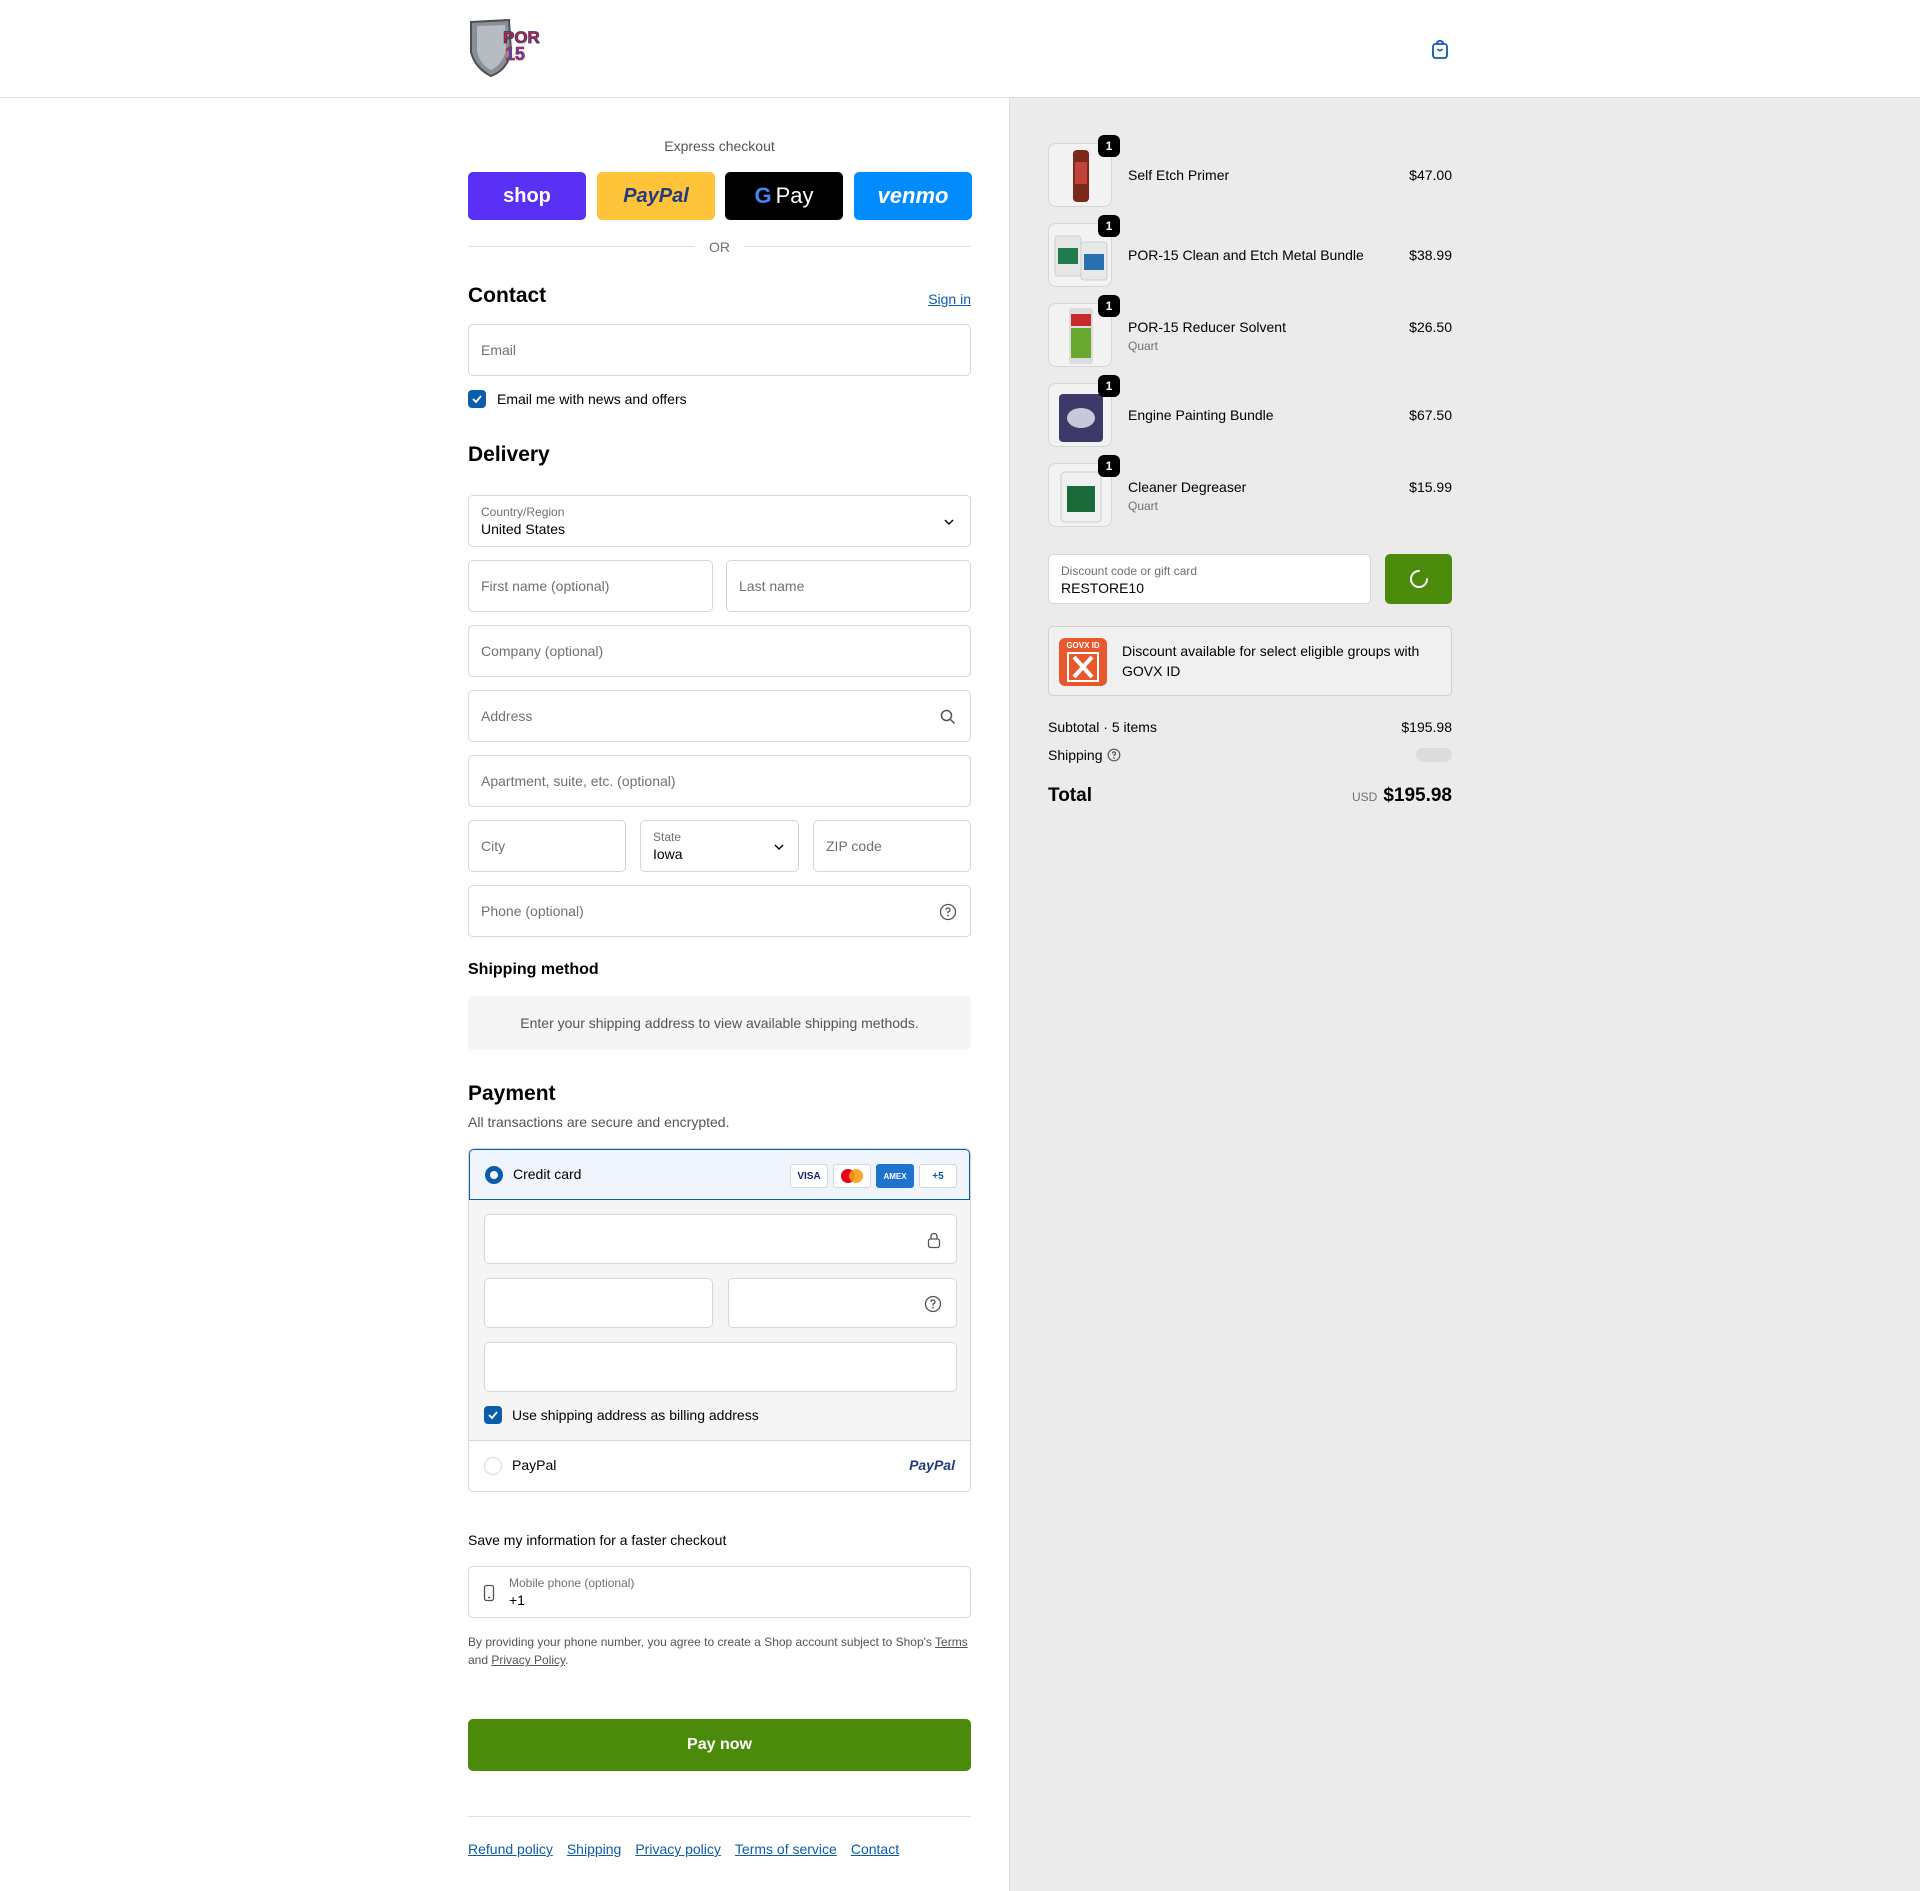 The height and width of the screenshot is (1891, 1920). I want to click on paypal-radio, so click(493, 1466).